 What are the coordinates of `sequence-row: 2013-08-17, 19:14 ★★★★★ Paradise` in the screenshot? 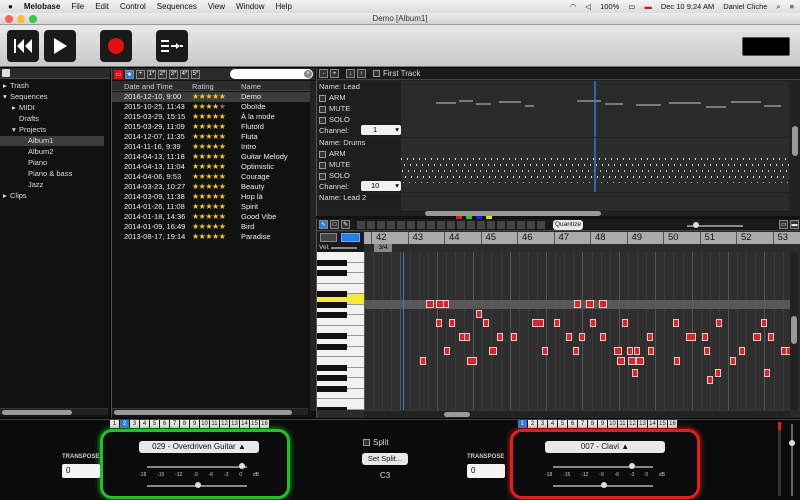 It's located at (211, 237).